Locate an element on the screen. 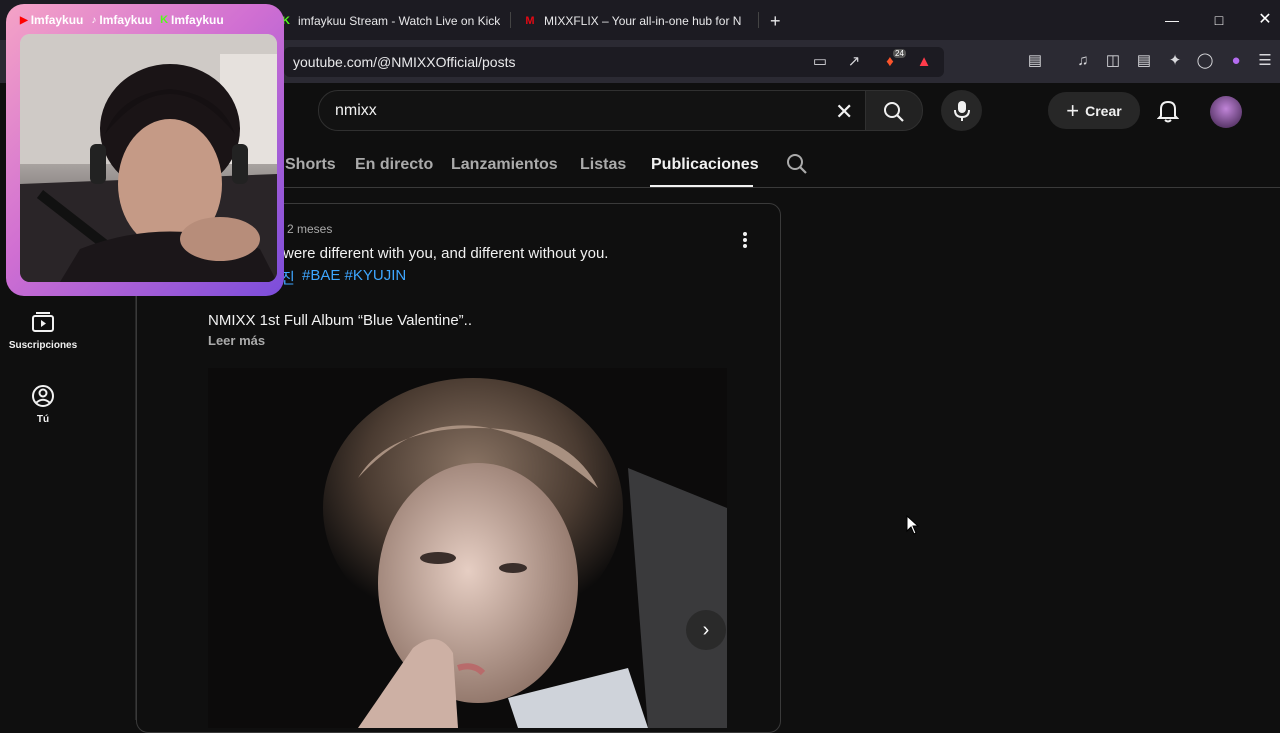  brave-rewards-icon: ▲ is located at coordinates (924, 62).